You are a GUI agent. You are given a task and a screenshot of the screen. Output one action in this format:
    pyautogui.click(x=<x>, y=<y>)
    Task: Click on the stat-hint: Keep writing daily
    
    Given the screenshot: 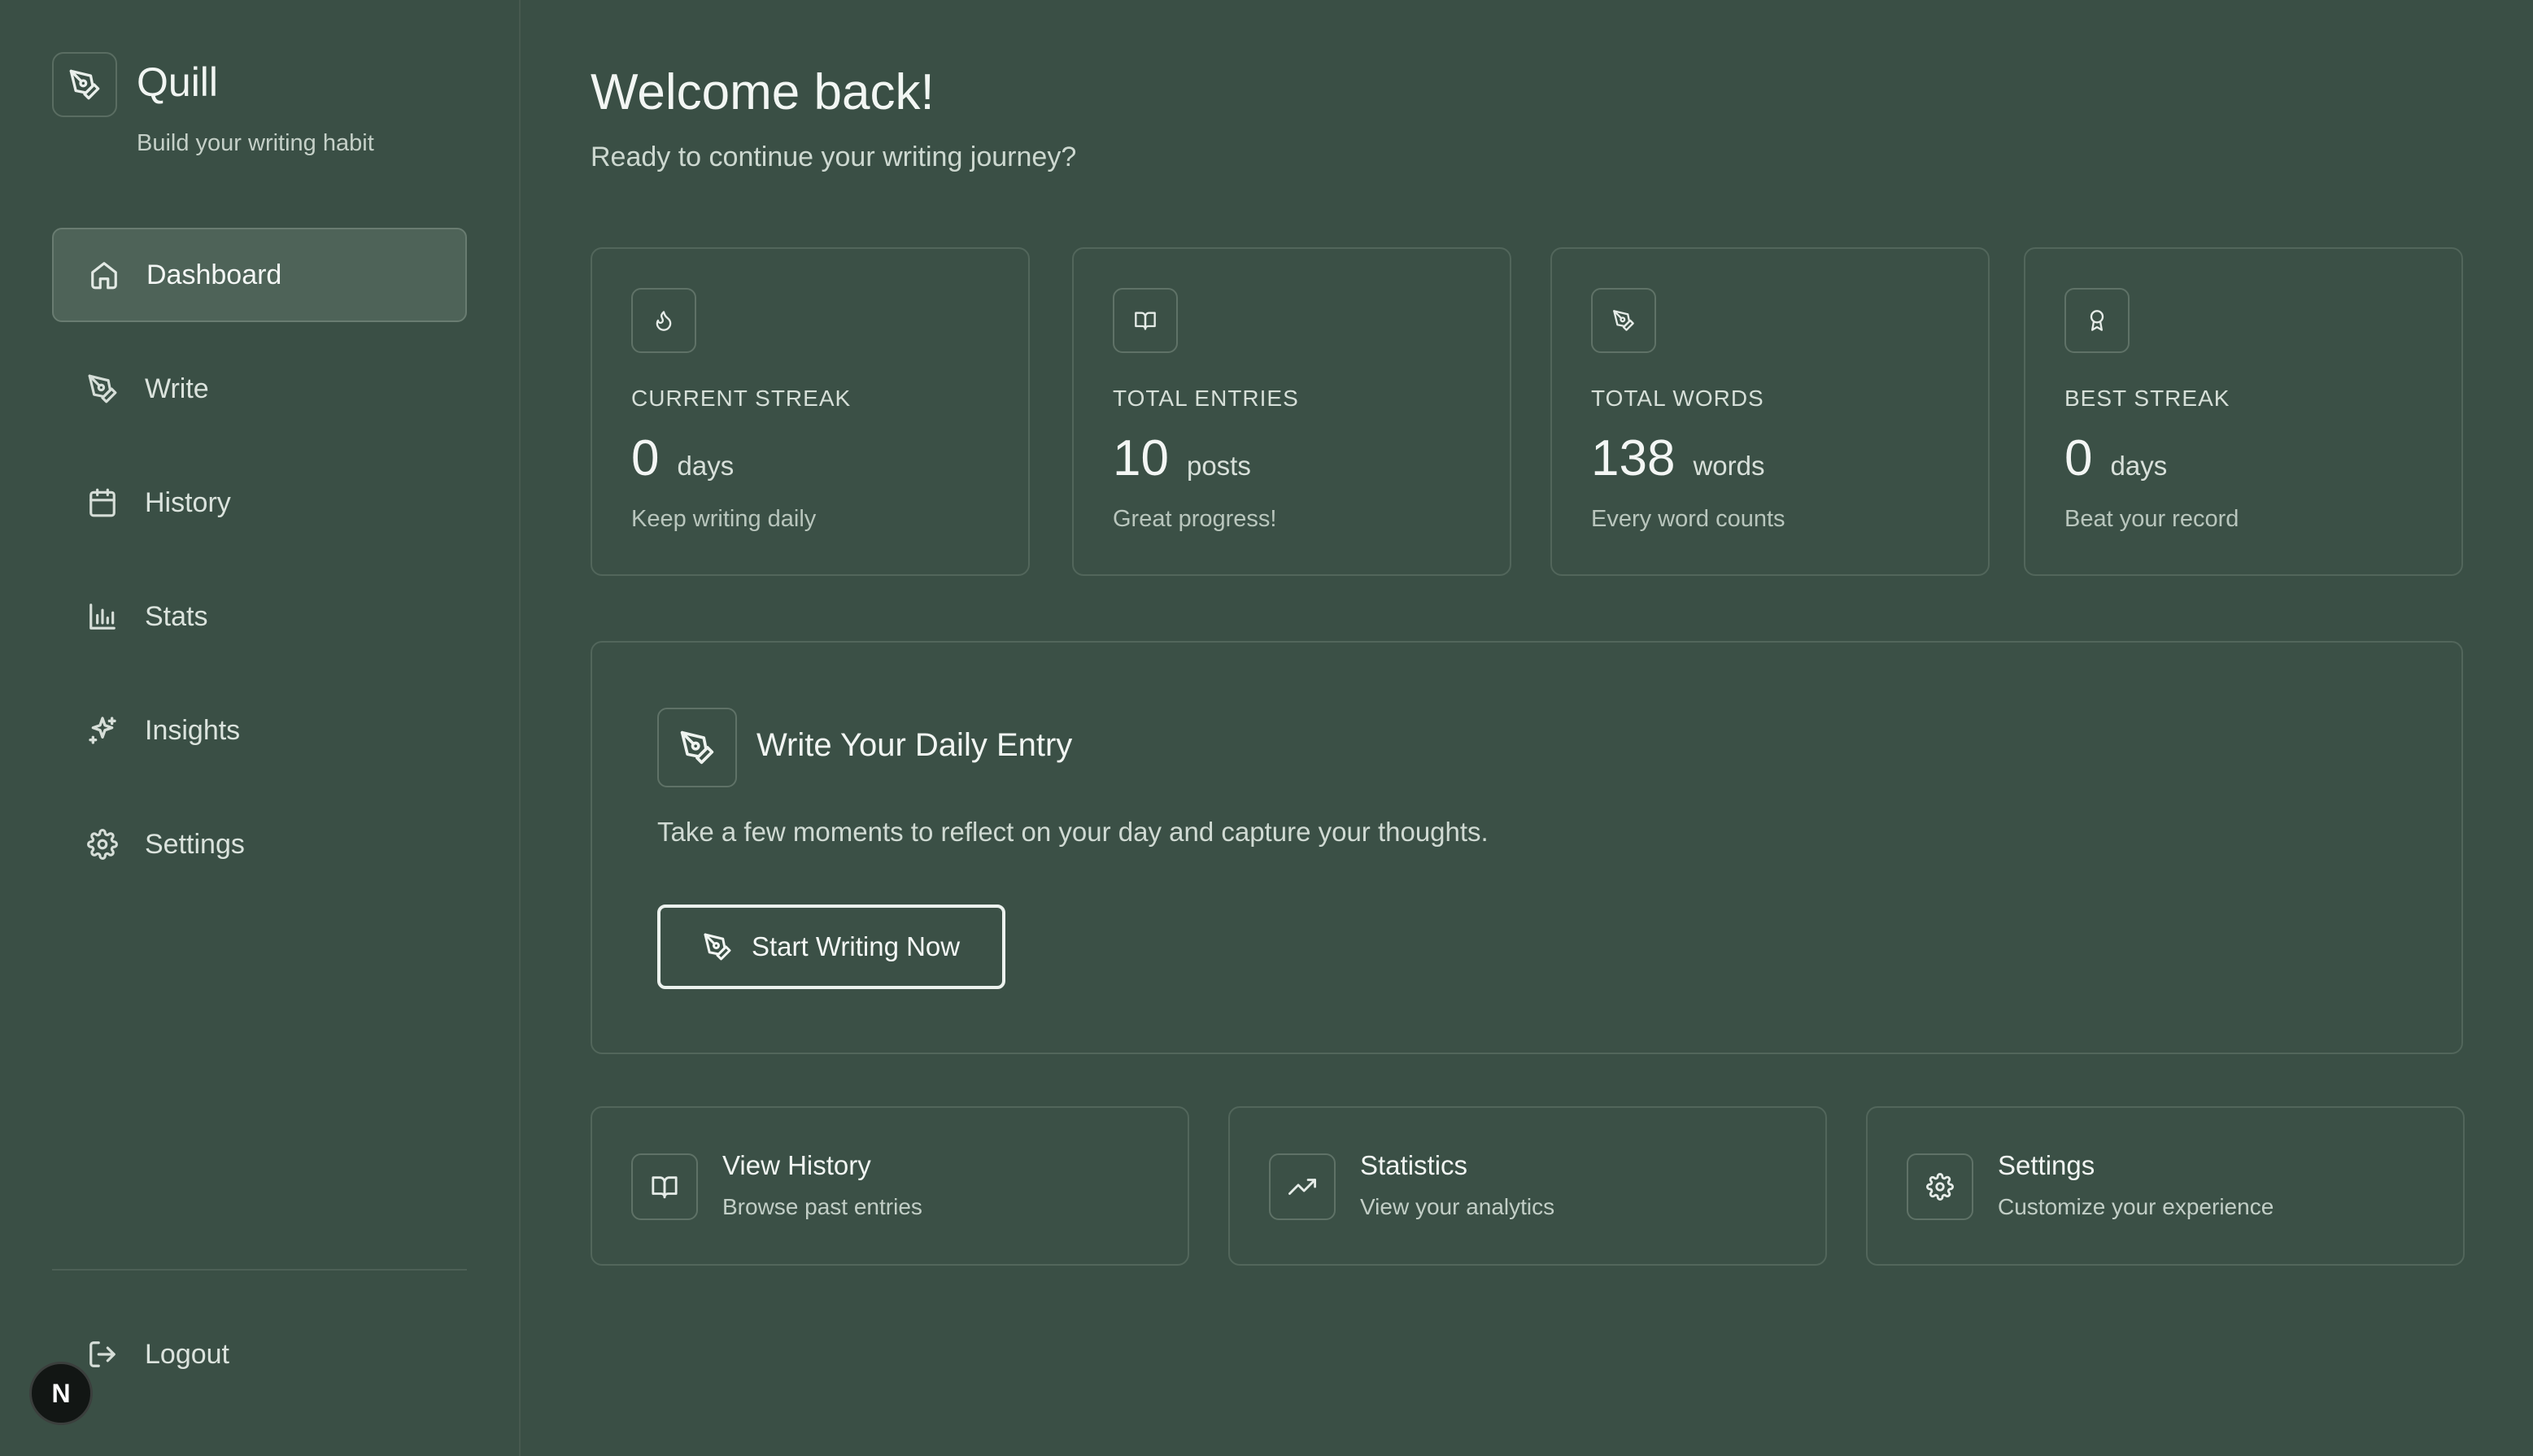 What is the action you would take?
    pyautogui.click(x=724, y=519)
    